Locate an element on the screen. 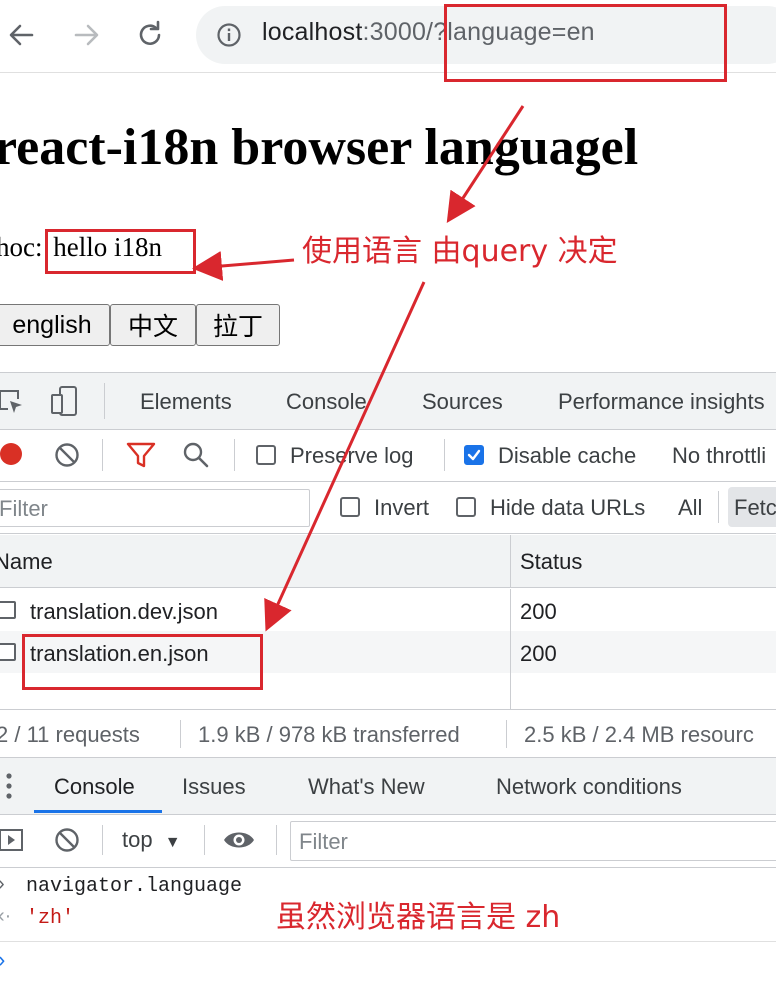 The height and width of the screenshot is (993, 776). eye-icon is located at coordinates (239, 840).